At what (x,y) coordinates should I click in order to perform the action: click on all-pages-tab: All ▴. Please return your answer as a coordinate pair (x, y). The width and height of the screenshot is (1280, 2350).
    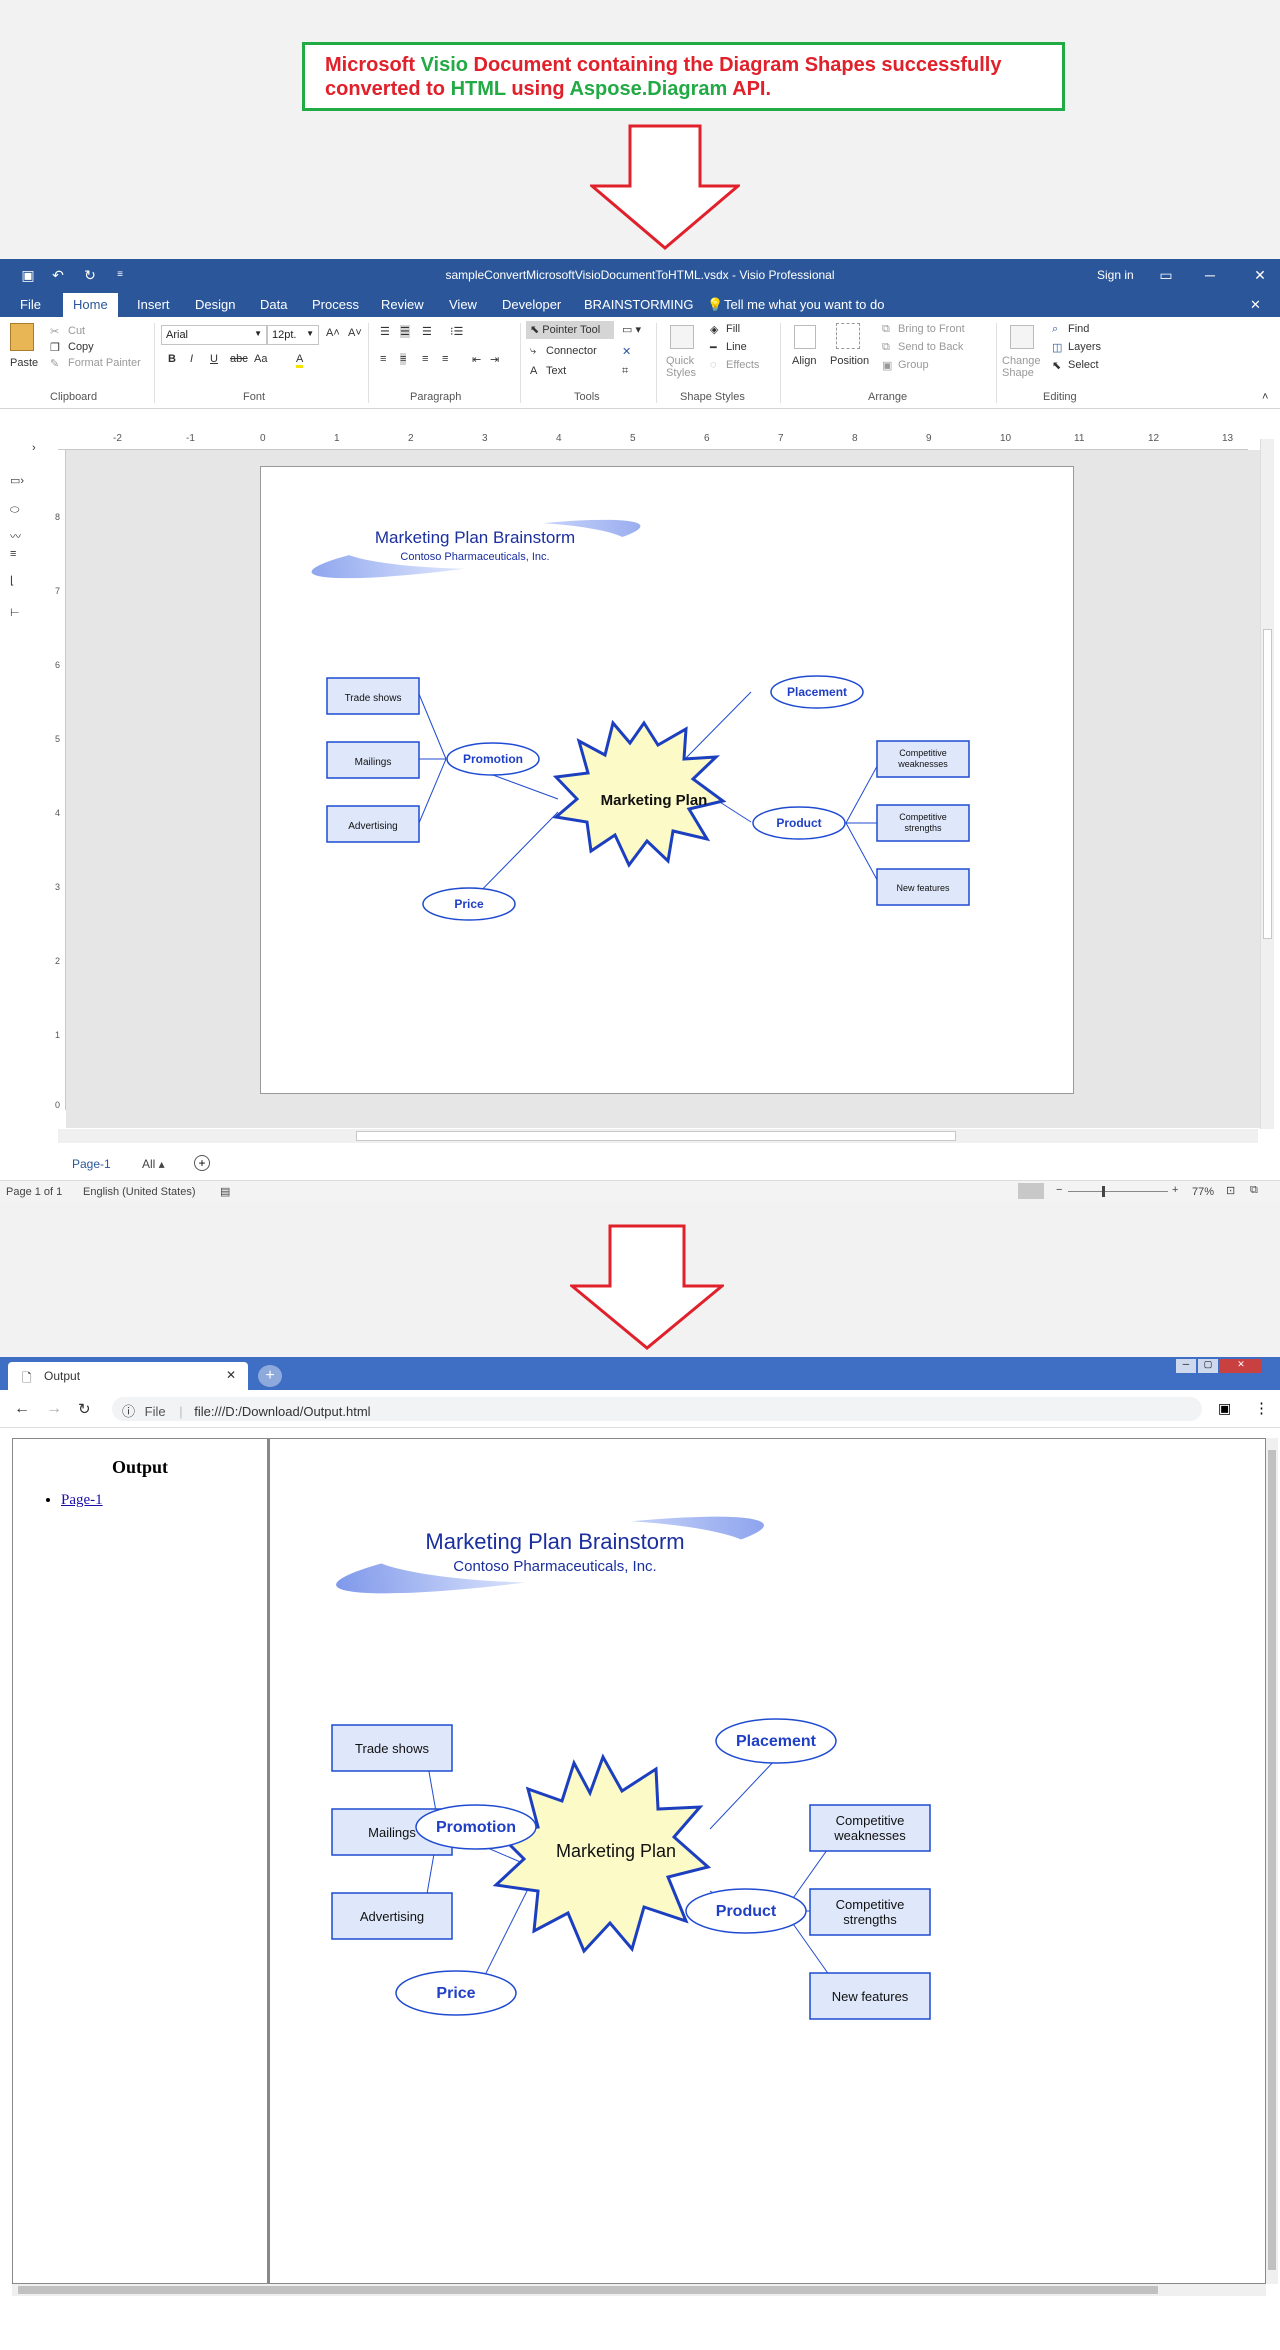
    Looking at the image, I should click on (153, 1164).